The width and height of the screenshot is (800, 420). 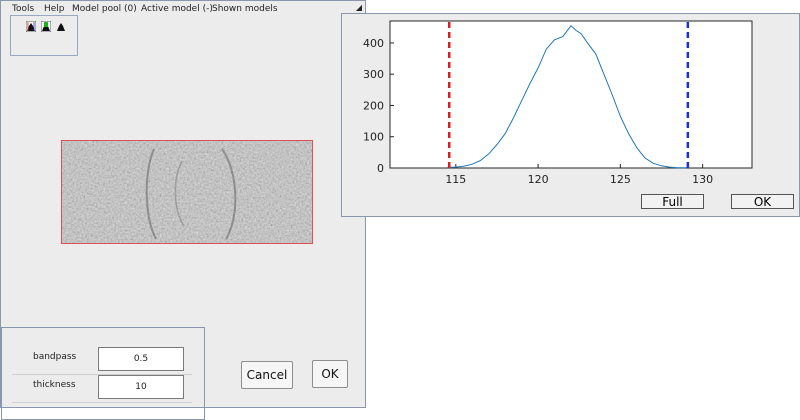 I want to click on menu-model-pool: Model pool (0), so click(x=104, y=9).